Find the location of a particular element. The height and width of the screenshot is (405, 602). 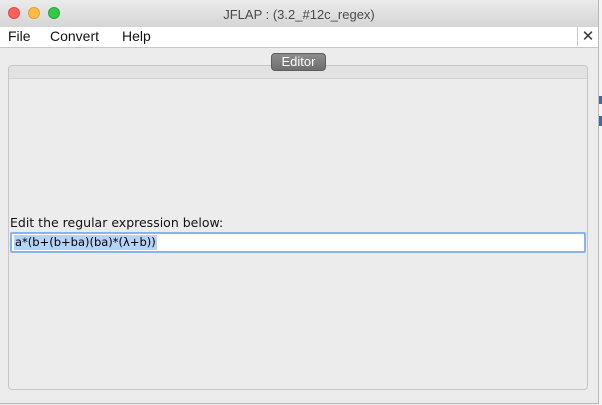

menu-file: File is located at coordinates (19, 36).